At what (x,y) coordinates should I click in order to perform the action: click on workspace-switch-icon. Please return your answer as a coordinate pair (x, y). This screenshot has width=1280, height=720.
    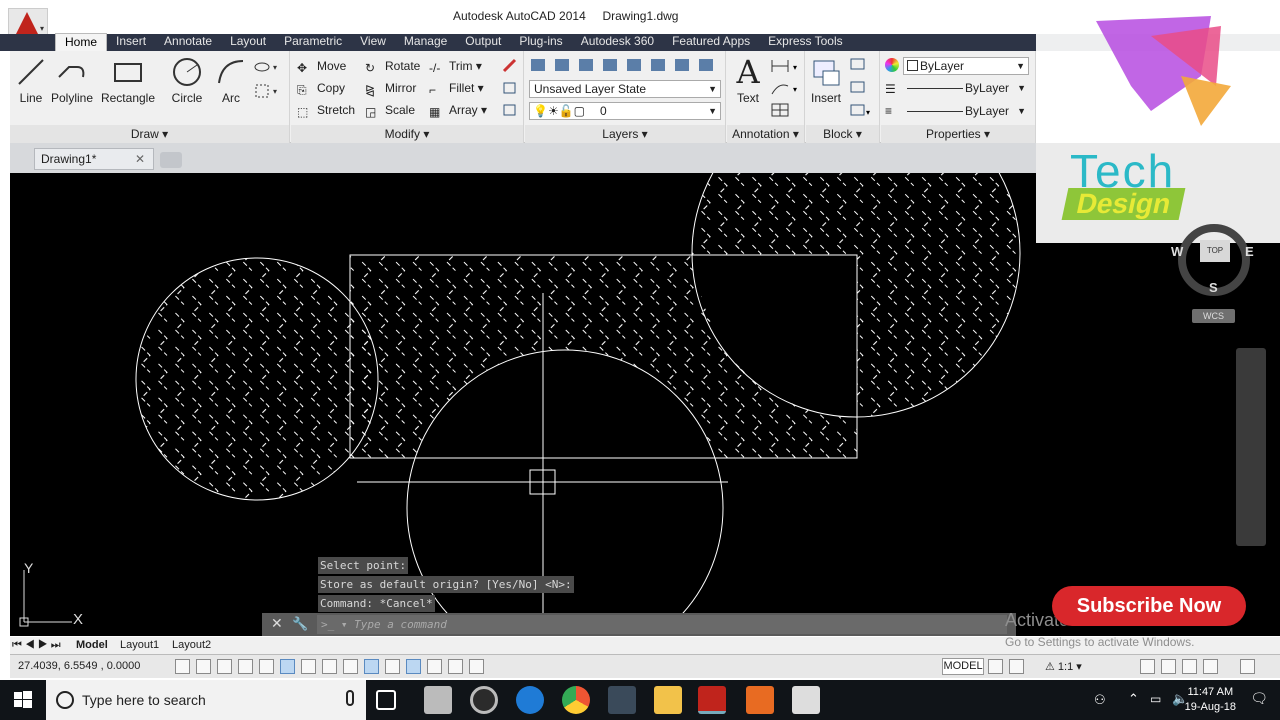
    Looking at the image, I should click on (1147, 666).